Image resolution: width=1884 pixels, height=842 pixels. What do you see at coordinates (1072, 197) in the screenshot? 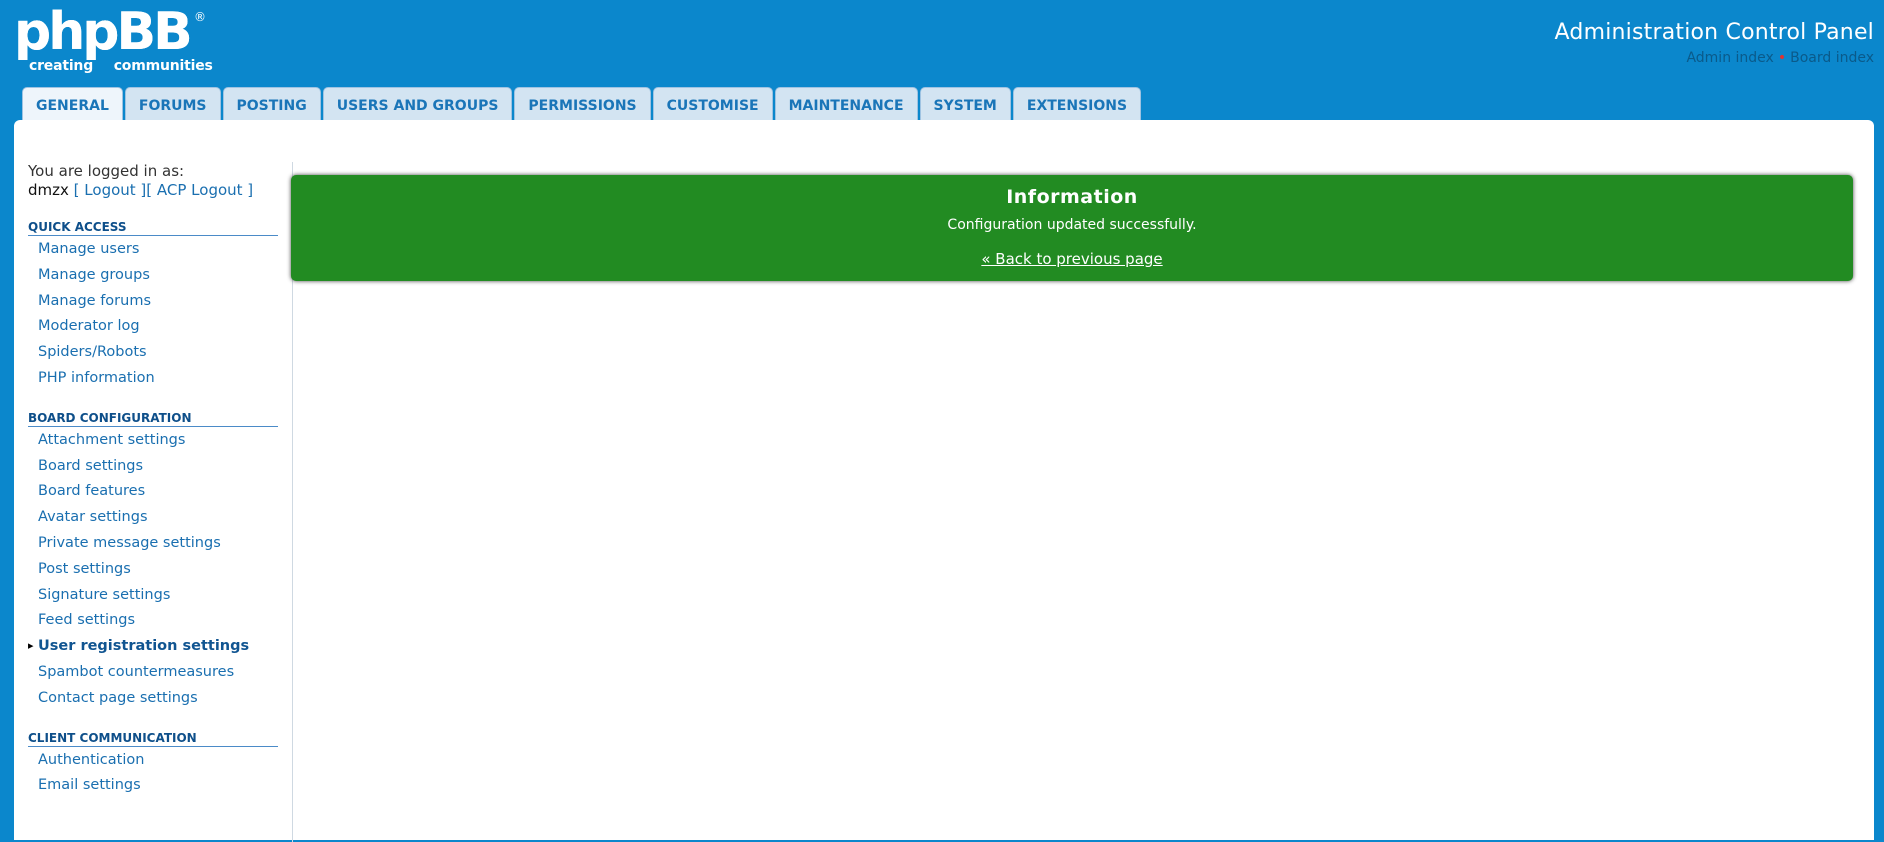
I see `information-title: Information` at bounding box center [1072, 197].